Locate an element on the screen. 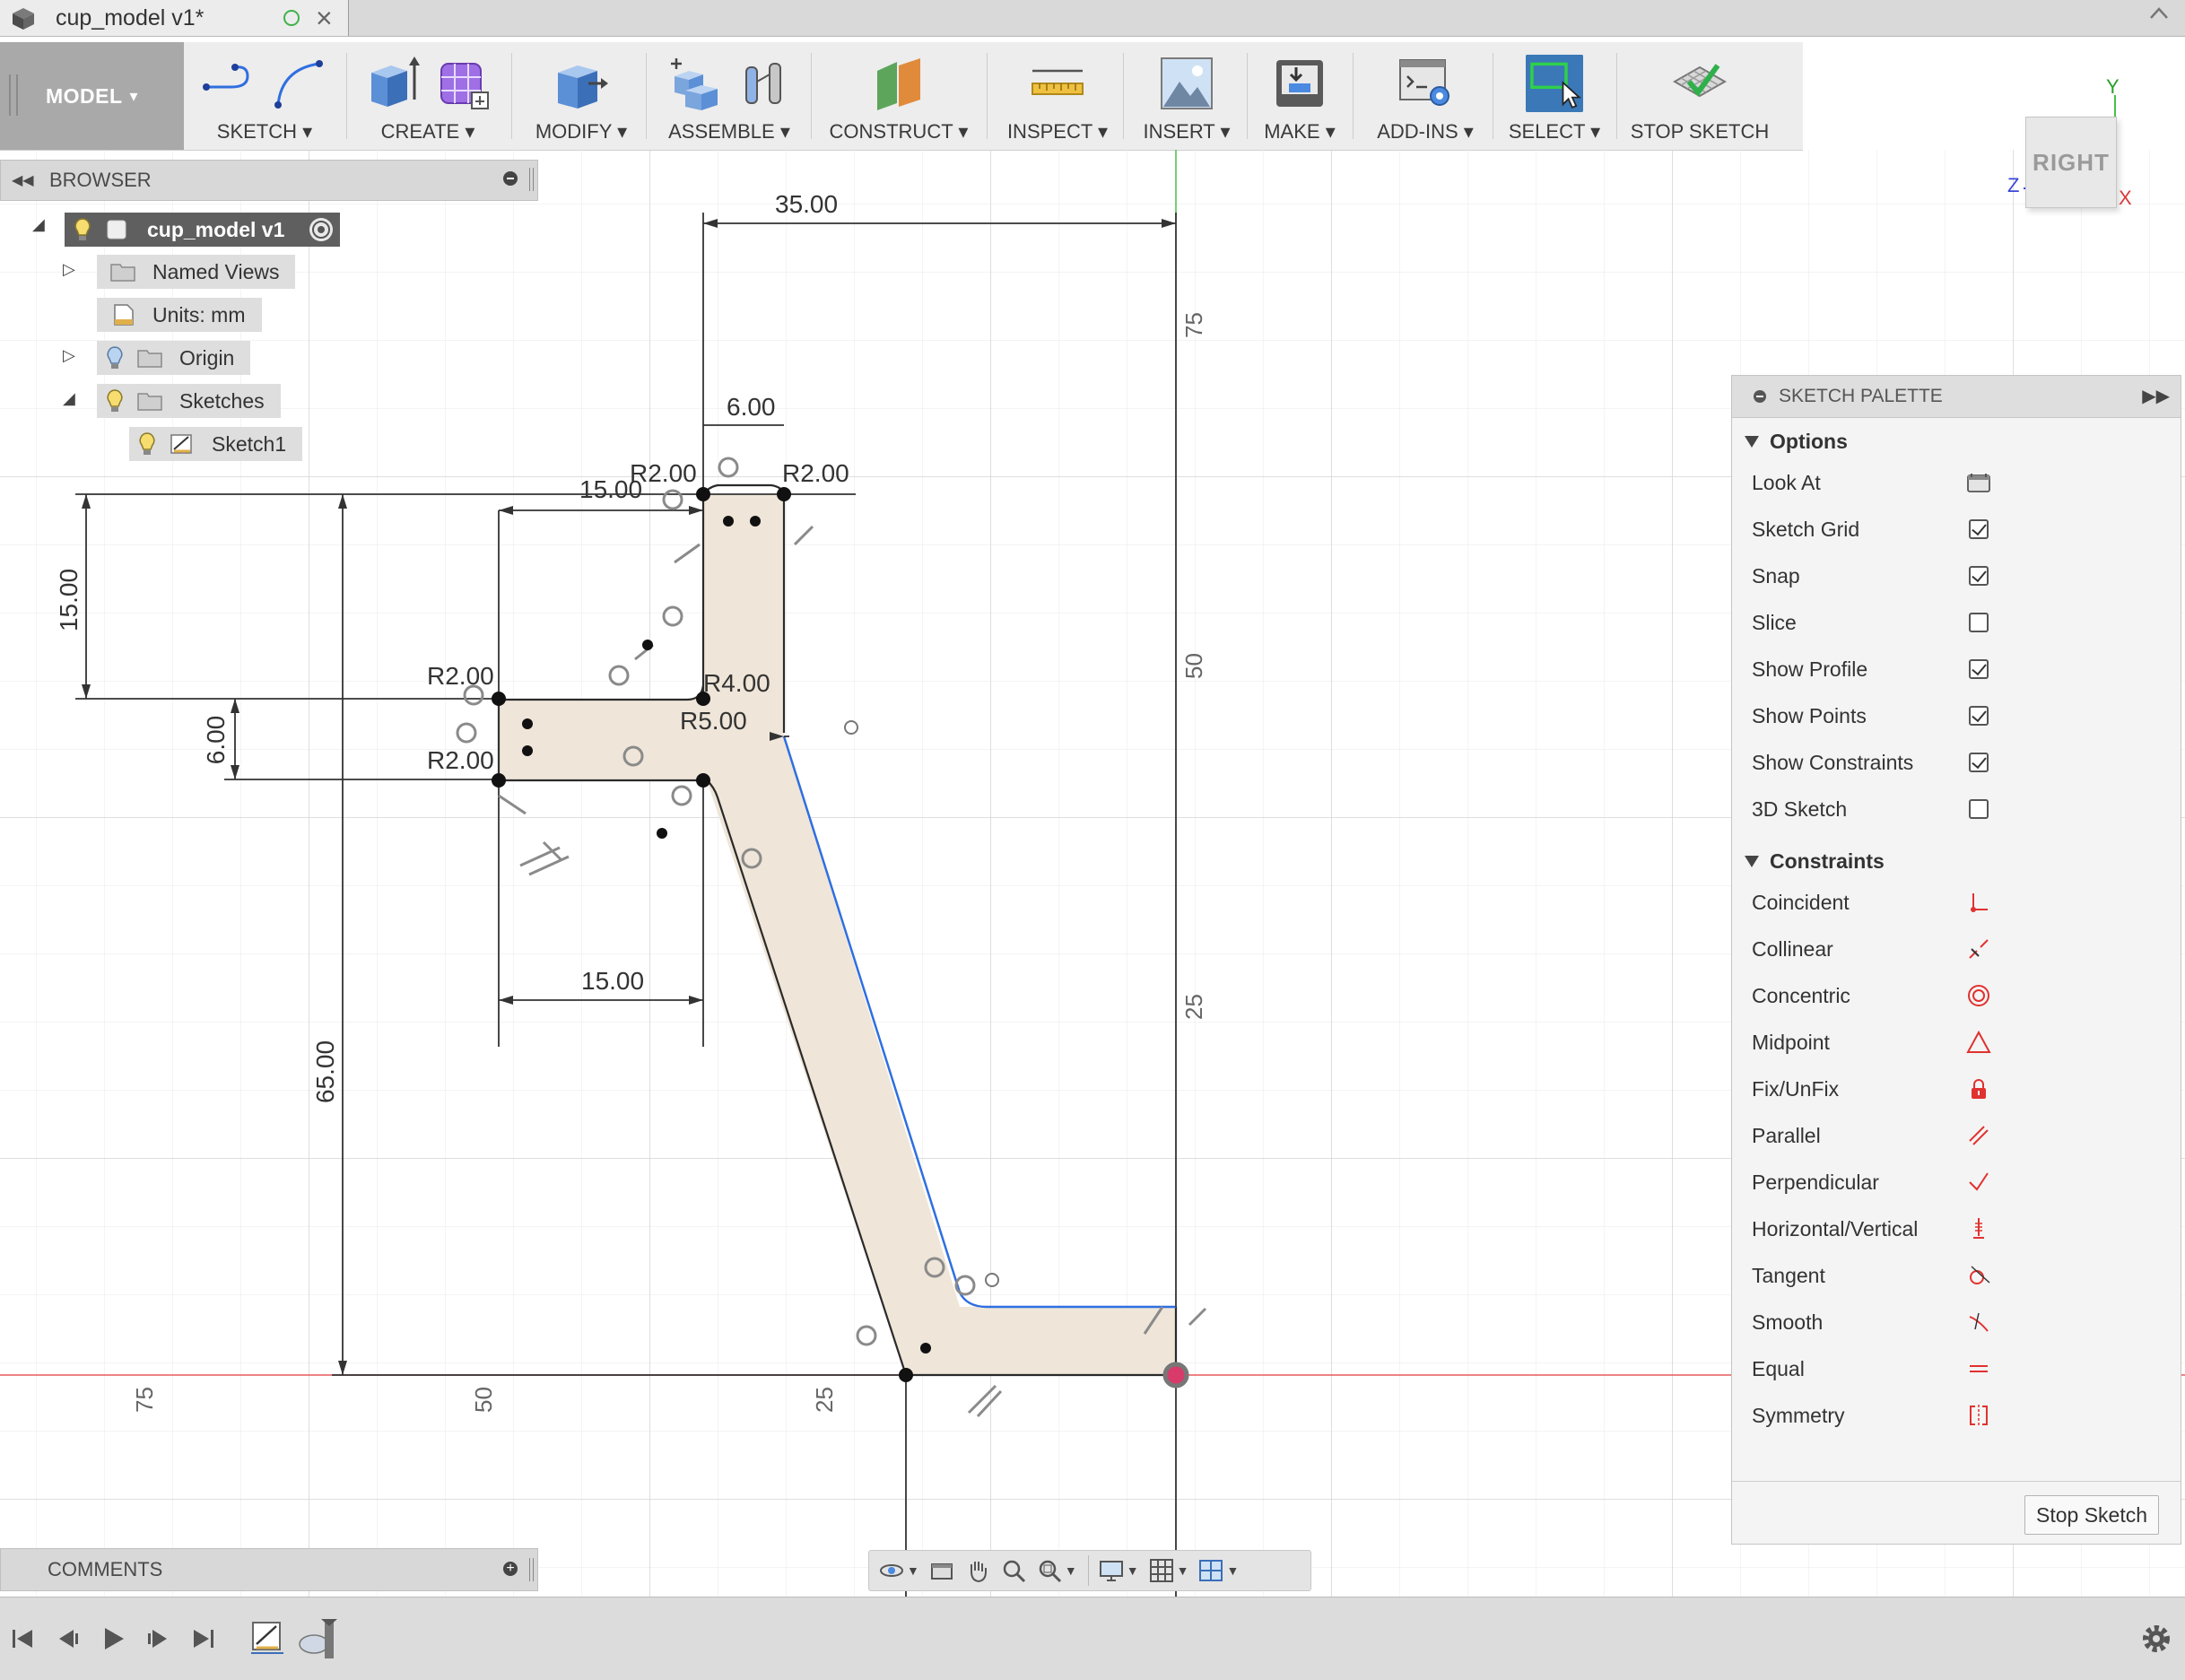  dim-flange-thickness: 6.00 is located at coordinates (216, 740).